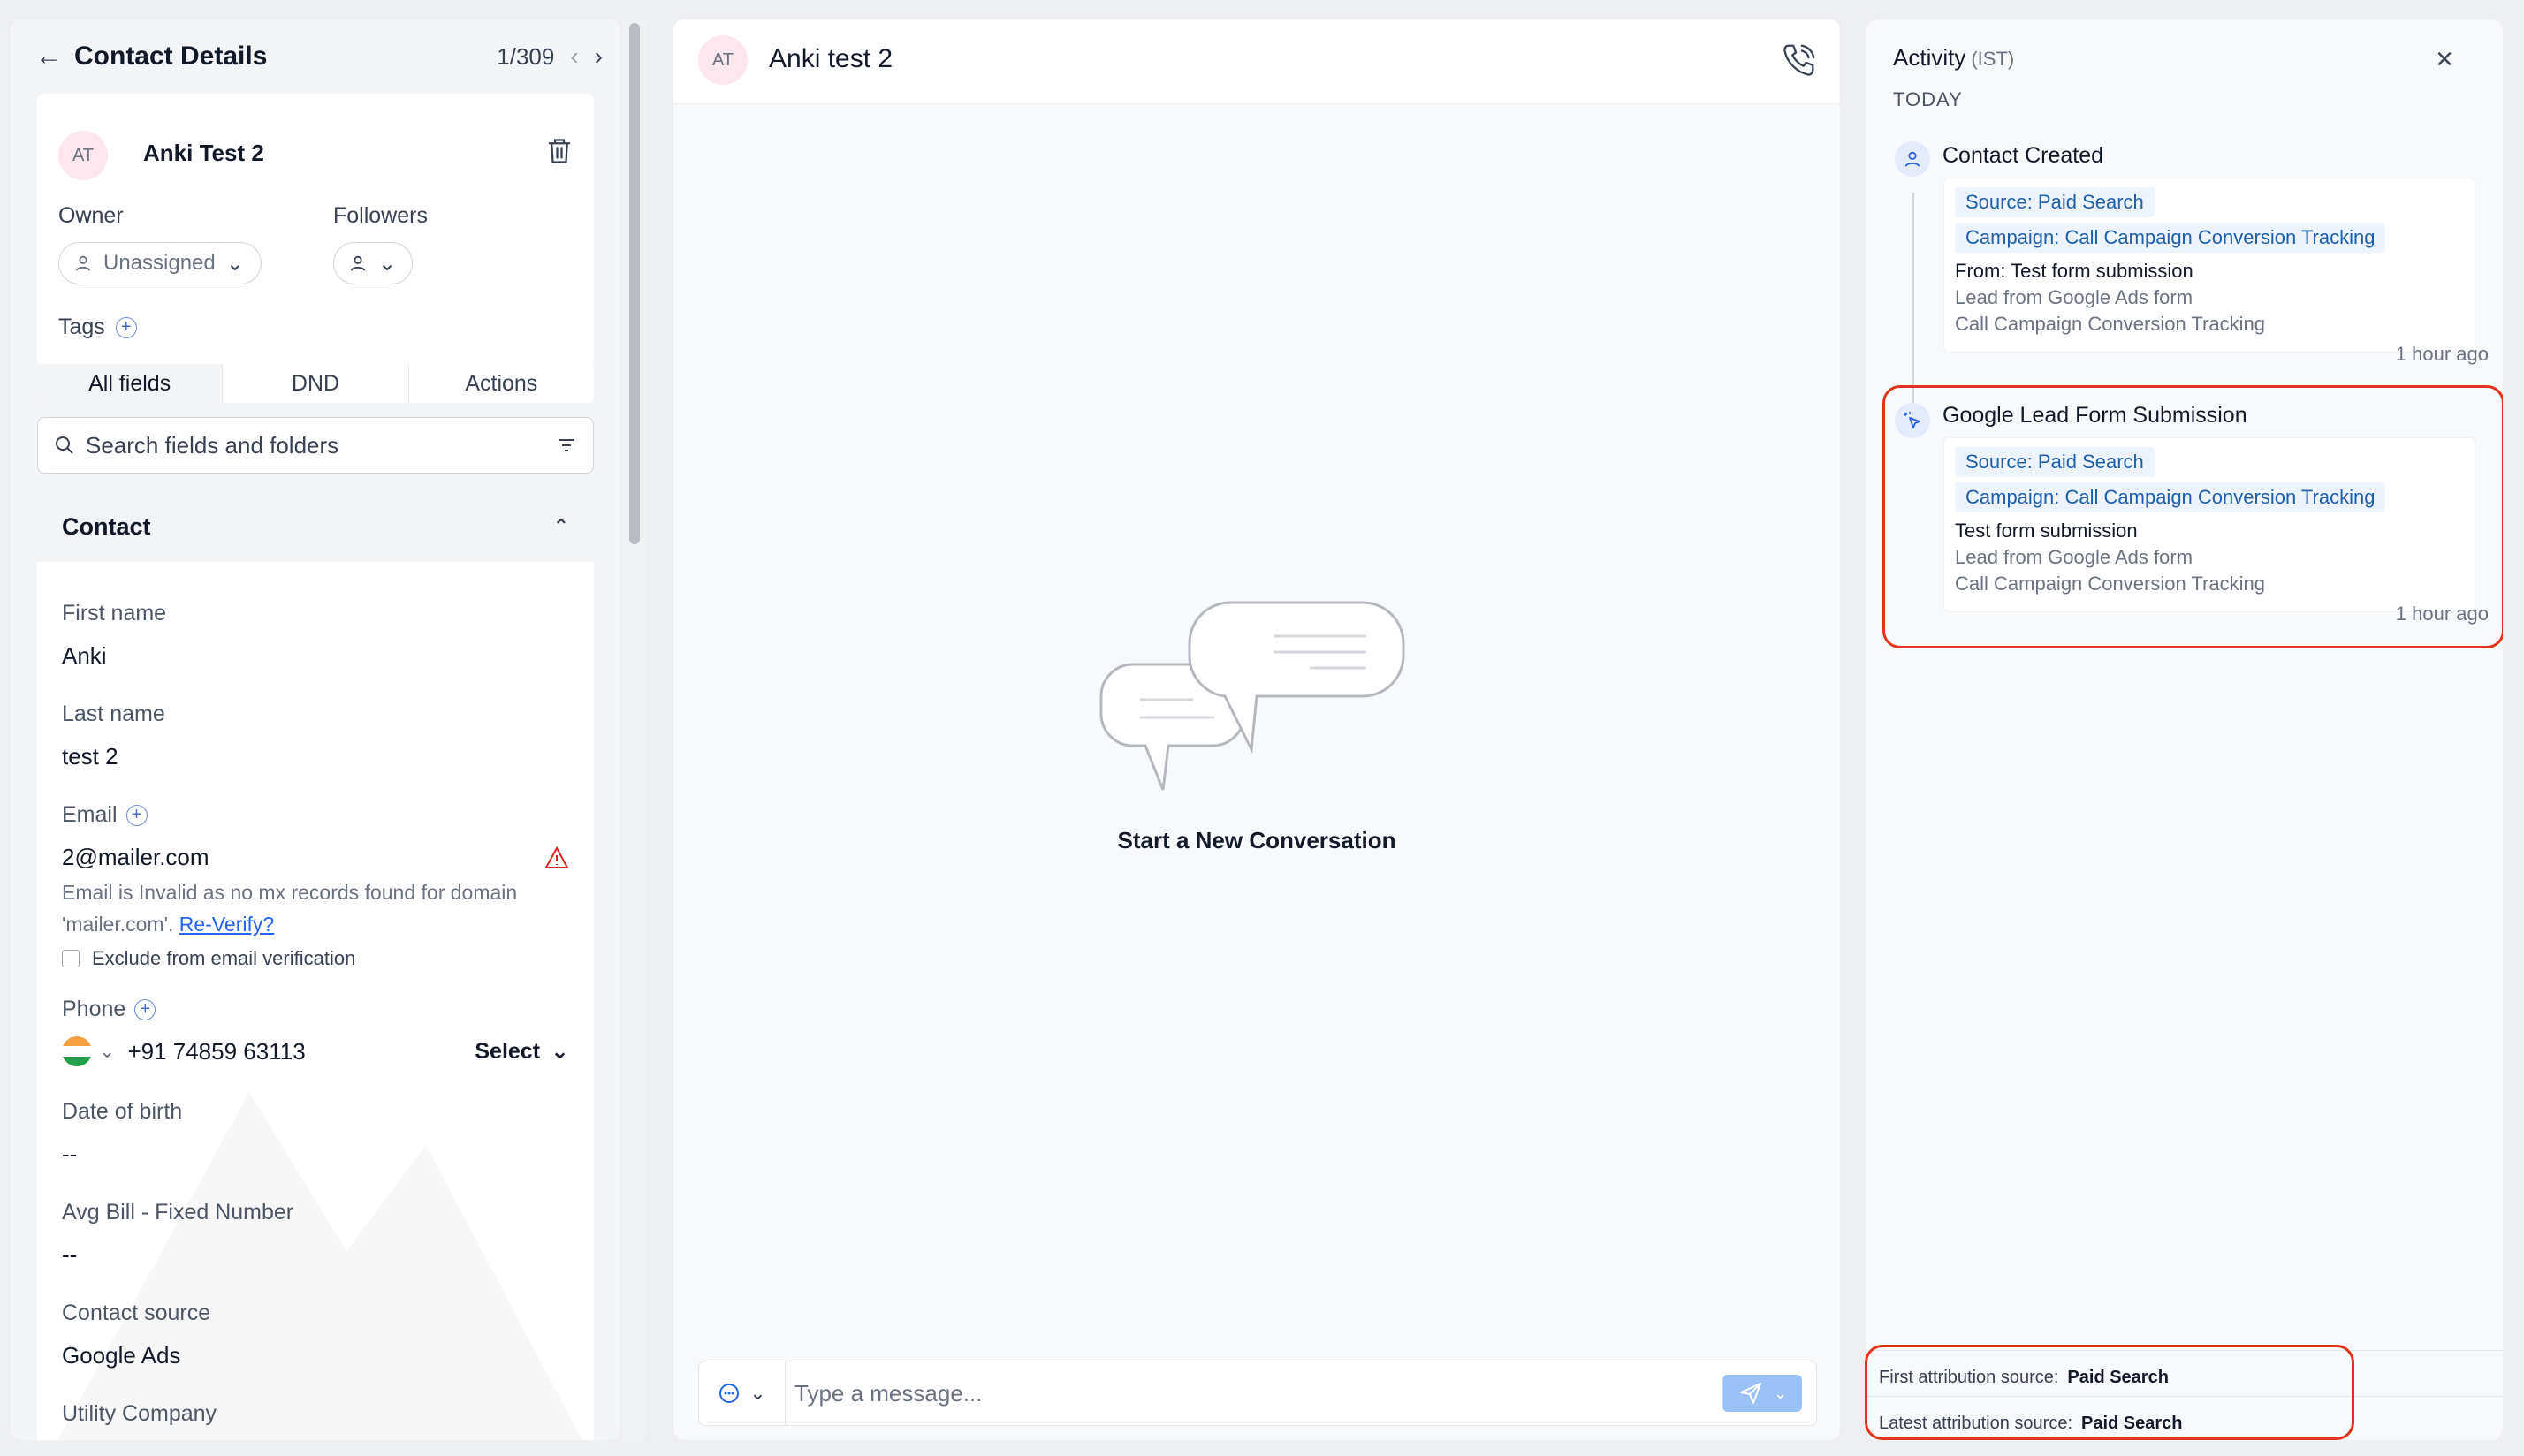 The height and width of the screenshot is (1456, 2524). What do you see at coordinates (315, 958) in the screenshot?
I see `exclude-verification-row: Exclude from email verification` at bounding box center [315, 958].